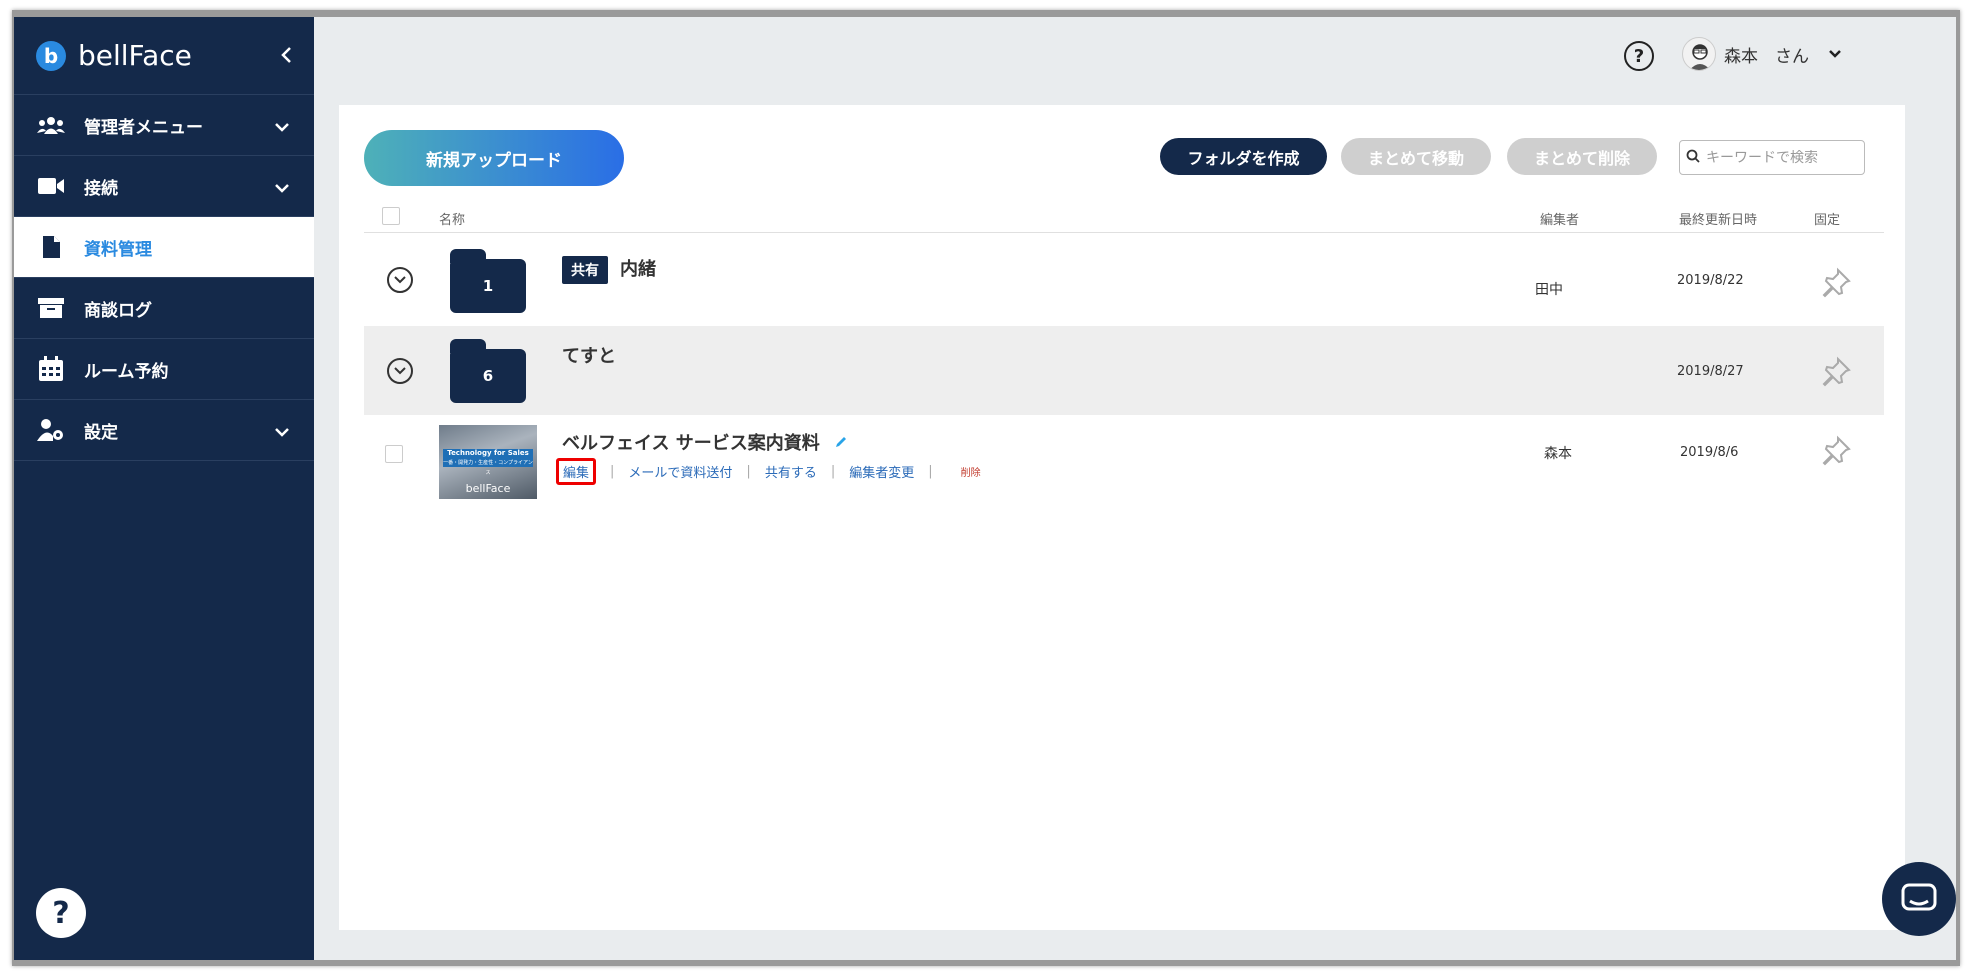 This screenshot has width=1972, height=976. I want to click on brand: b bellFace, so click(164, 56).